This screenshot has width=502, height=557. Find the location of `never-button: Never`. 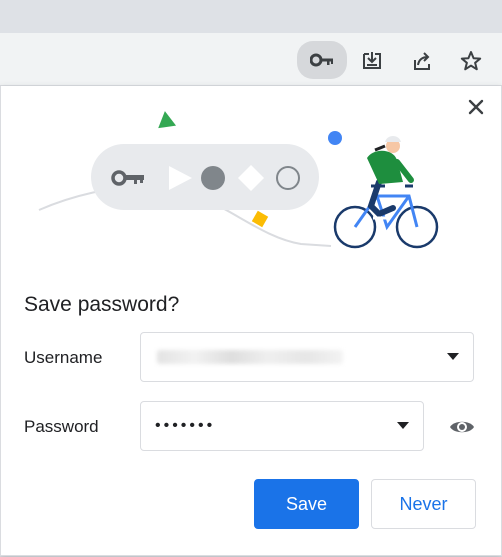

never-button: Never is located at coordinates (423, 504).